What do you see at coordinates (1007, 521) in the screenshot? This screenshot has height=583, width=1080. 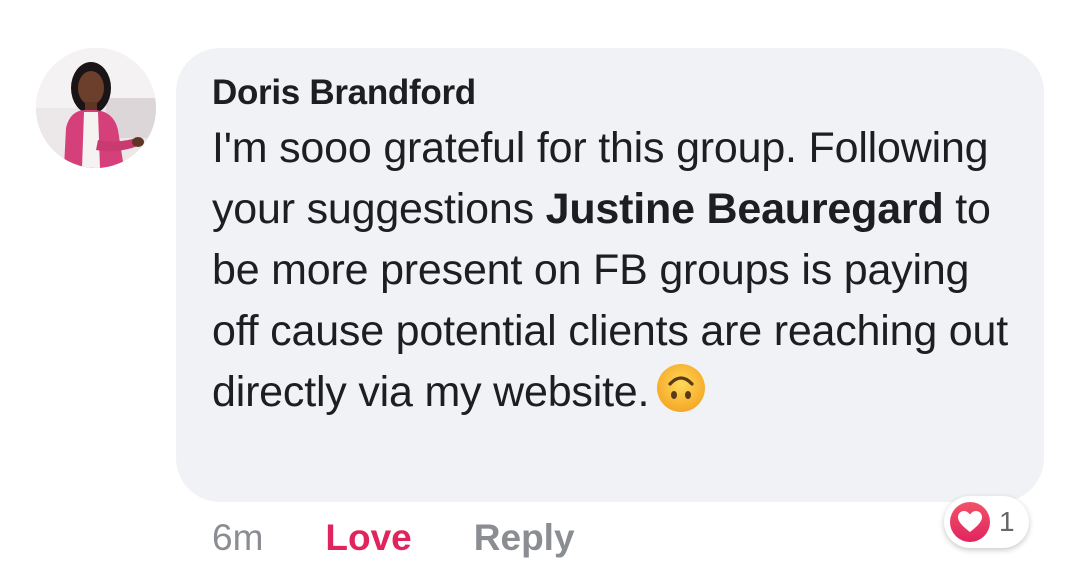 I see `reaction-count: 1` at bounding box center [1007, 521].